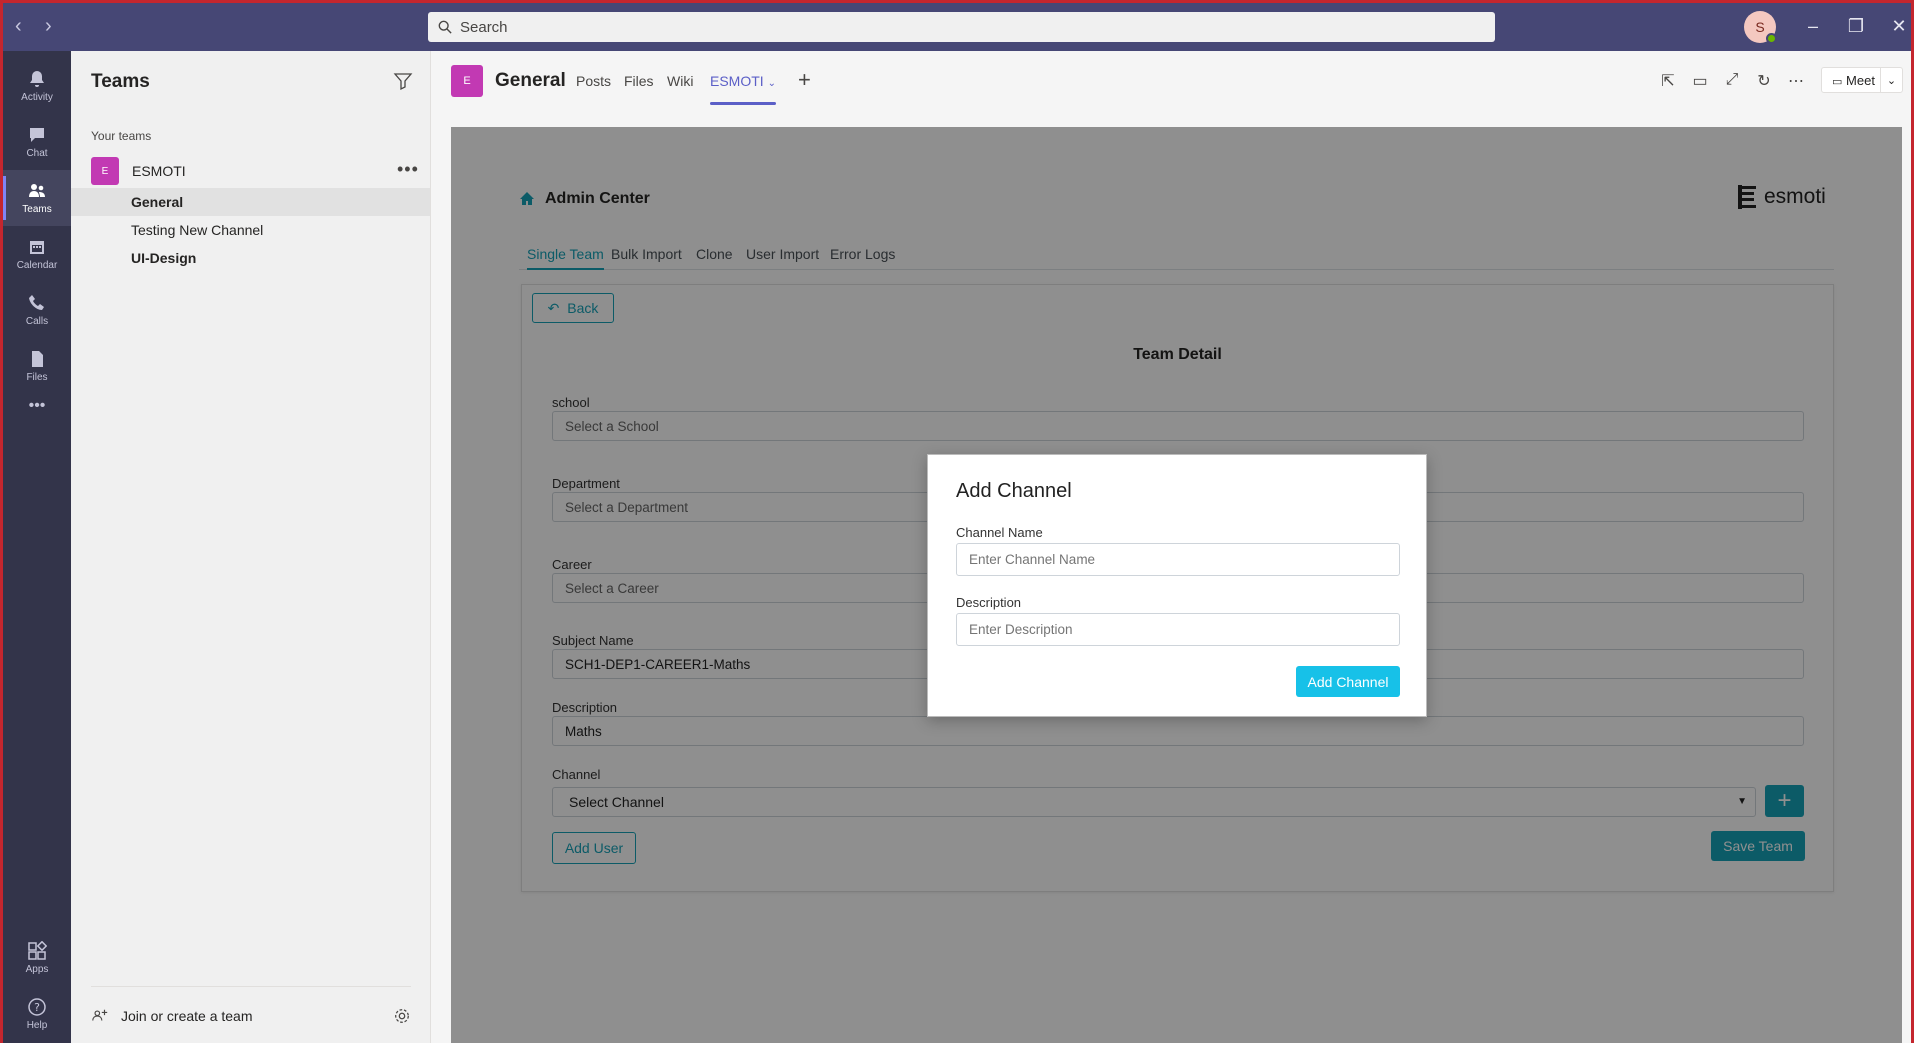 This screenshot has height=1043, width=1914. Describe the element at coordinates (37, 153) in the screenshot. I see `rail-label: Chat` at that location.